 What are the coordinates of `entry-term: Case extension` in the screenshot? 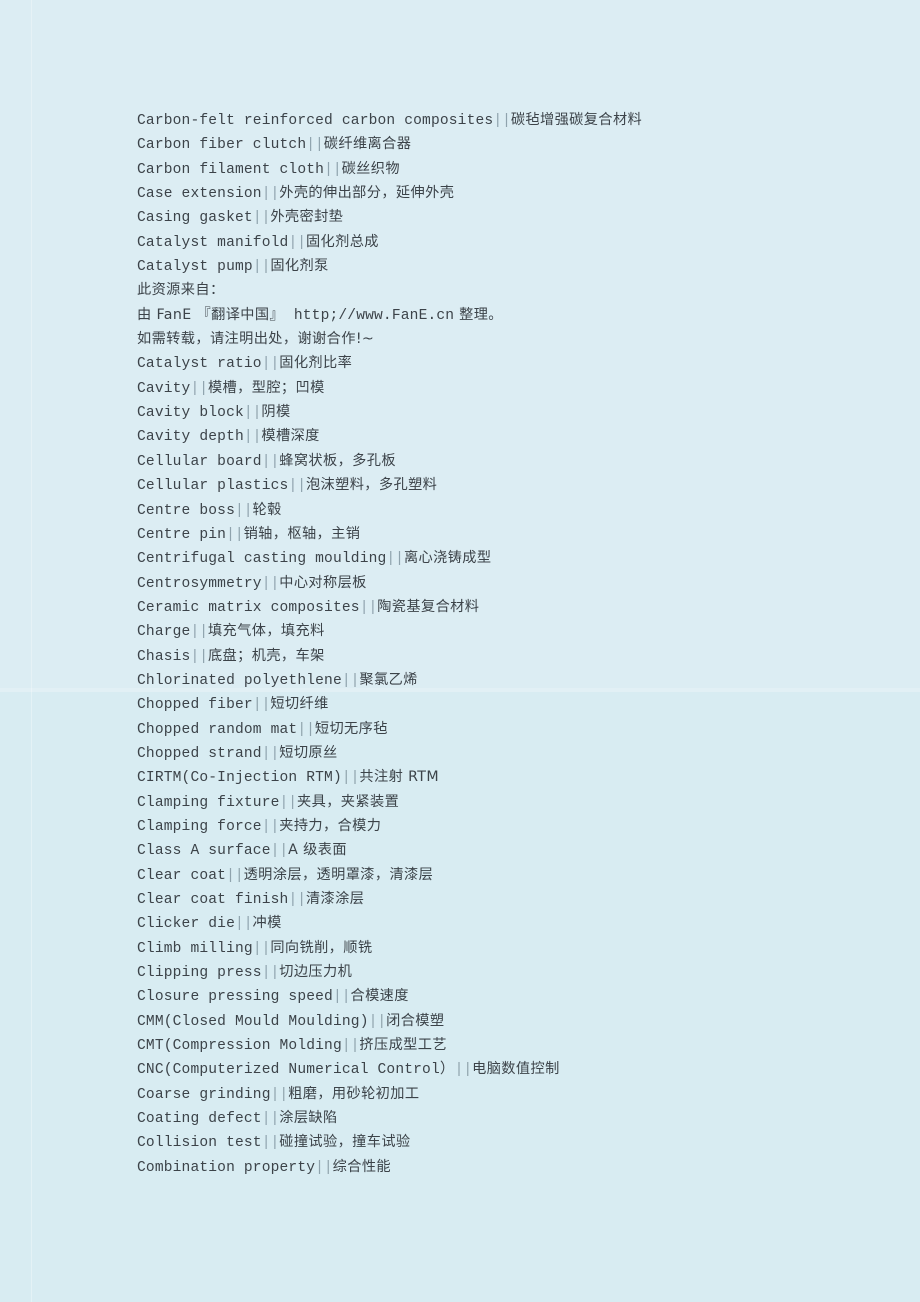 It's located at (199, 194).